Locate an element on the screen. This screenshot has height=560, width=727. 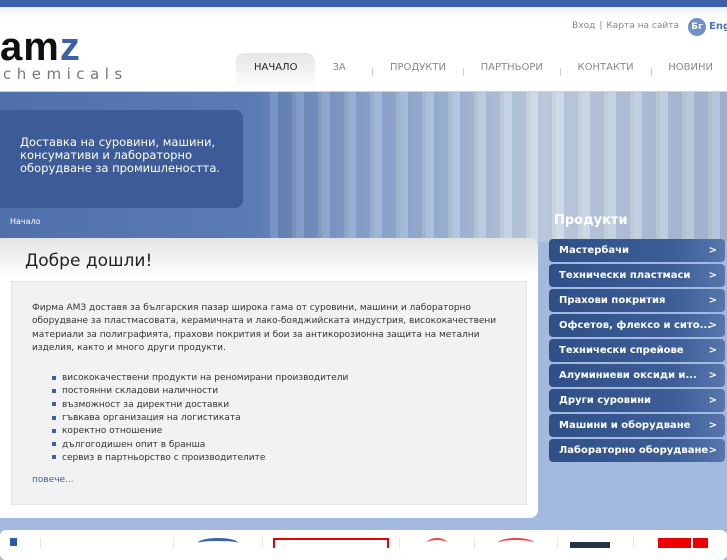
sidebar-item-label: Технически пластмаси is located at coordinates (625, 275).